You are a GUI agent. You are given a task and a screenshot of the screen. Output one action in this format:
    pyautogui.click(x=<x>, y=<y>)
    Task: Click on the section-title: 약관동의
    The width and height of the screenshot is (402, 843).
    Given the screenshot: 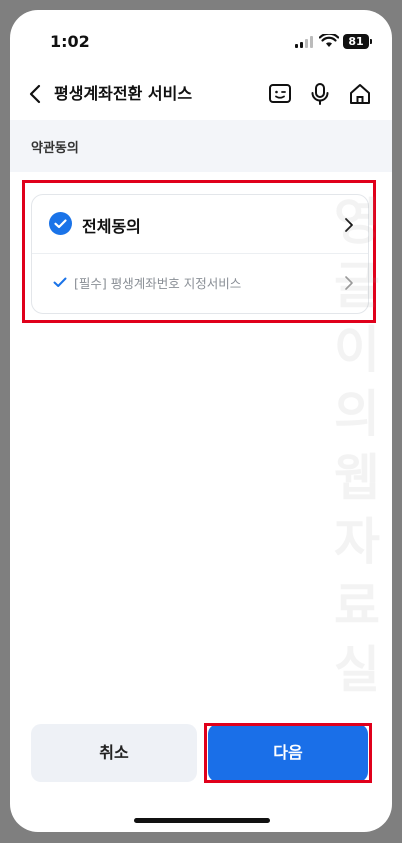 What is the action you would take?
    pyautogui.click(x=55, y=148)
    